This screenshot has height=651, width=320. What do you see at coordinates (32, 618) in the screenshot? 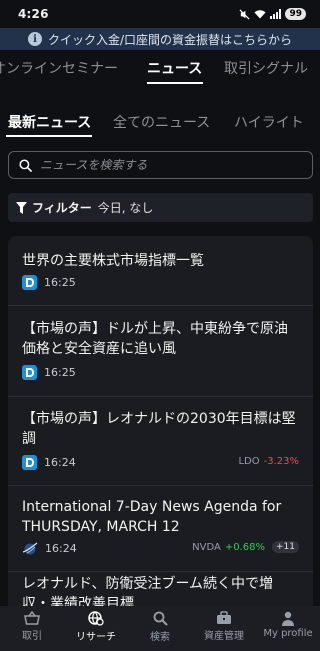
I see `basket-icon` at bounding box center [32, 618].